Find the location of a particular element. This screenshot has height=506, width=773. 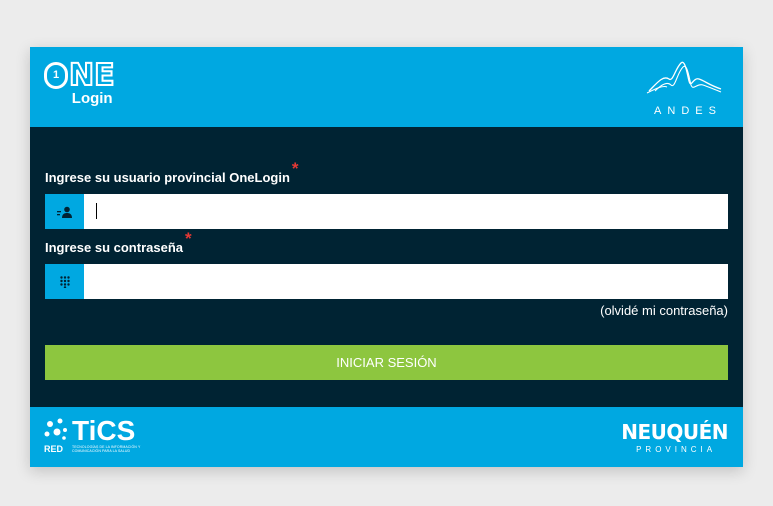

andes-mountain-icon is located at coordinates (684, 77).